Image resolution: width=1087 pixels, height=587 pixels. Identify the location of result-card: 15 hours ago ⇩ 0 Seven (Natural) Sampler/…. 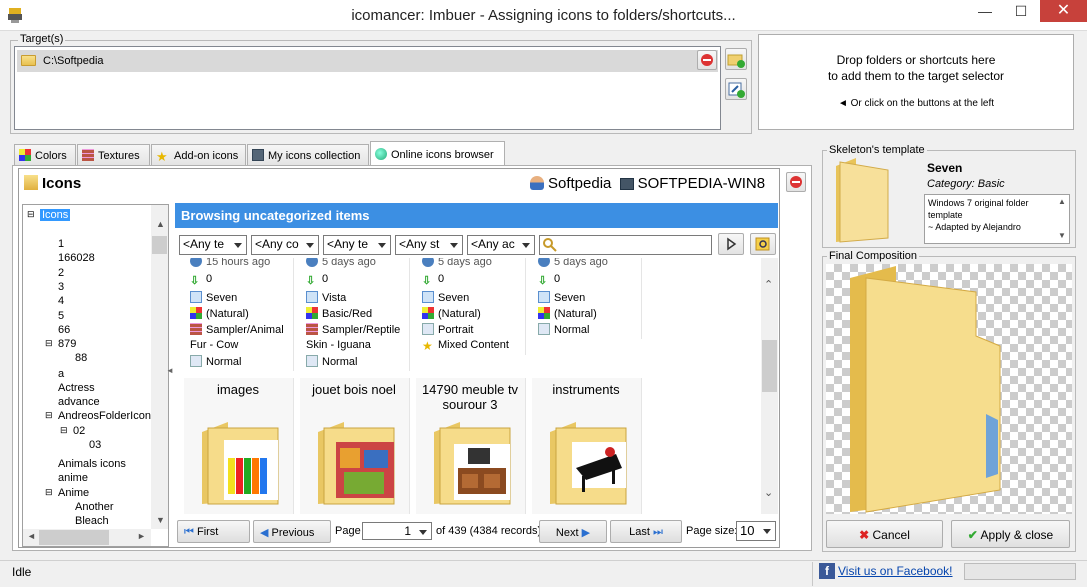
(239, 314).